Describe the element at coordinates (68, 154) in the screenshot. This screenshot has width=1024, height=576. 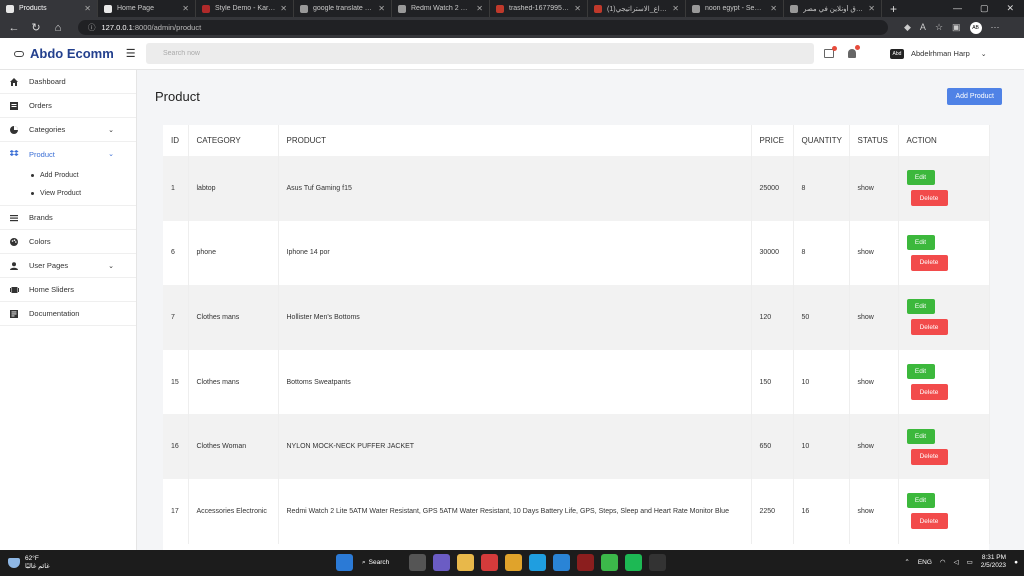
I see `sidebar-item-product: Product ⌄` at that location.